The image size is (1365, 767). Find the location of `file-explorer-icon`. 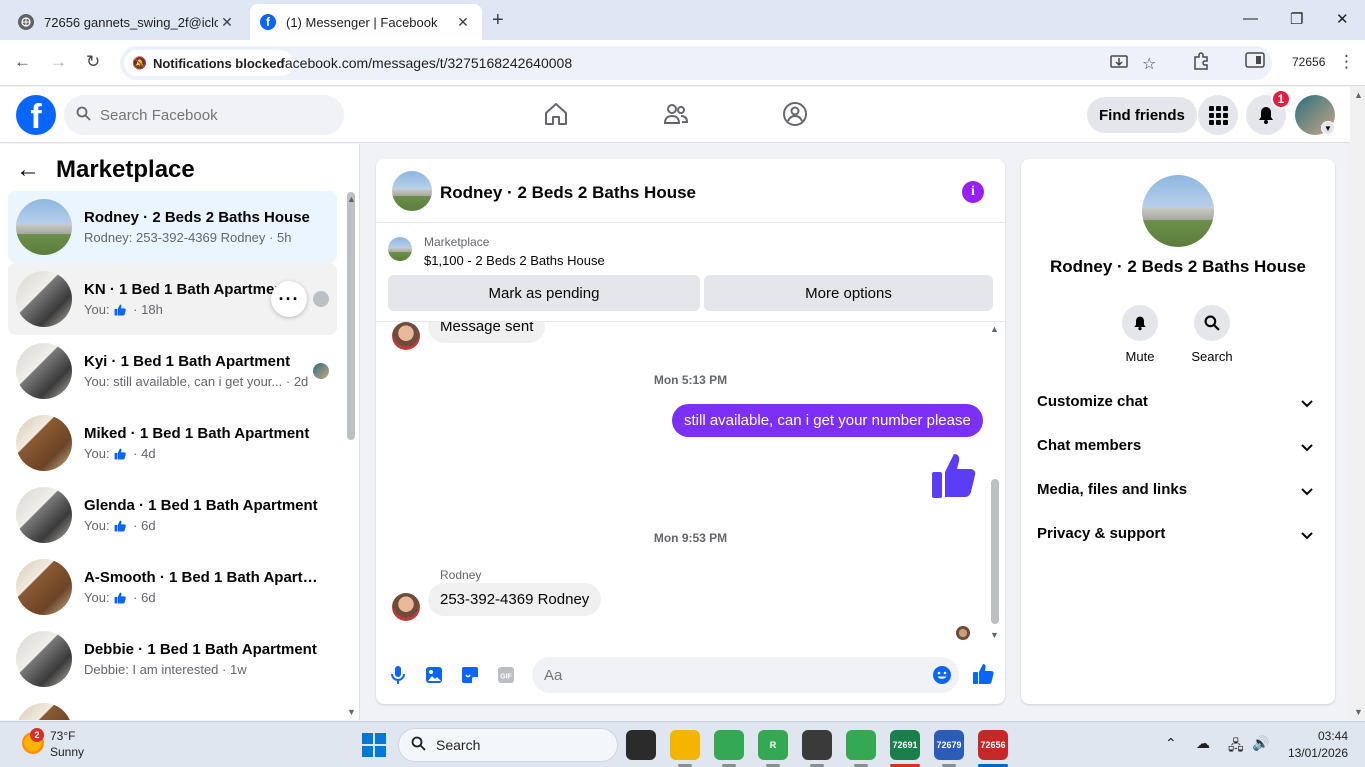

file-explorer-icon is located at coordinates (685, 745).